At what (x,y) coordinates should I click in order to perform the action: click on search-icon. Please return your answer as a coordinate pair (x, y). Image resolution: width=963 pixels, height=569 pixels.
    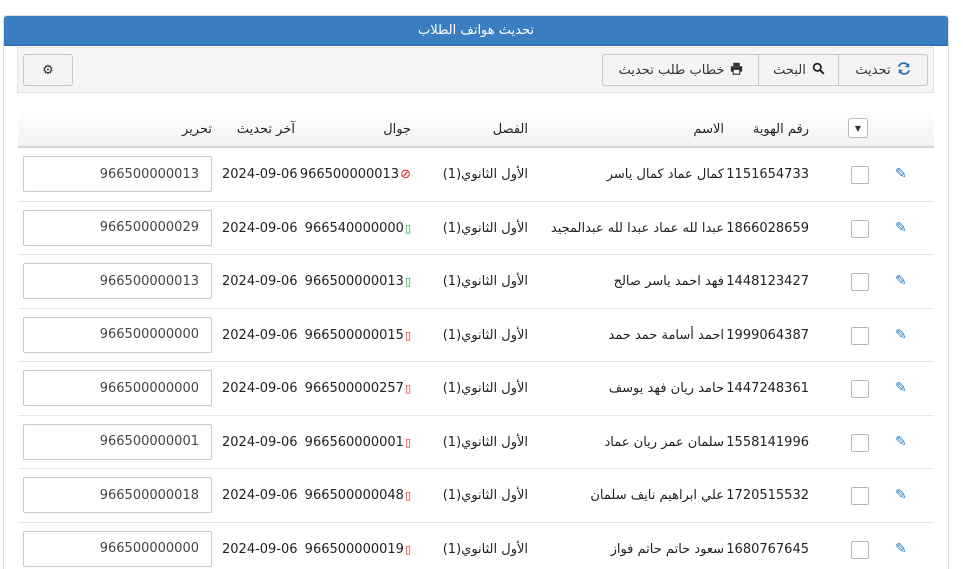
    Looking at the image, I should click on (818, 70).